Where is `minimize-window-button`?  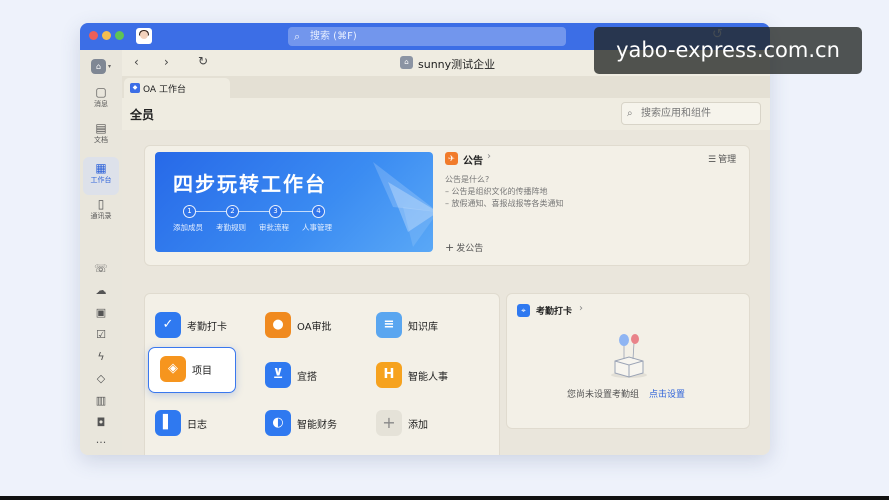 minimize-window-button is located at coordinates (106, 35).